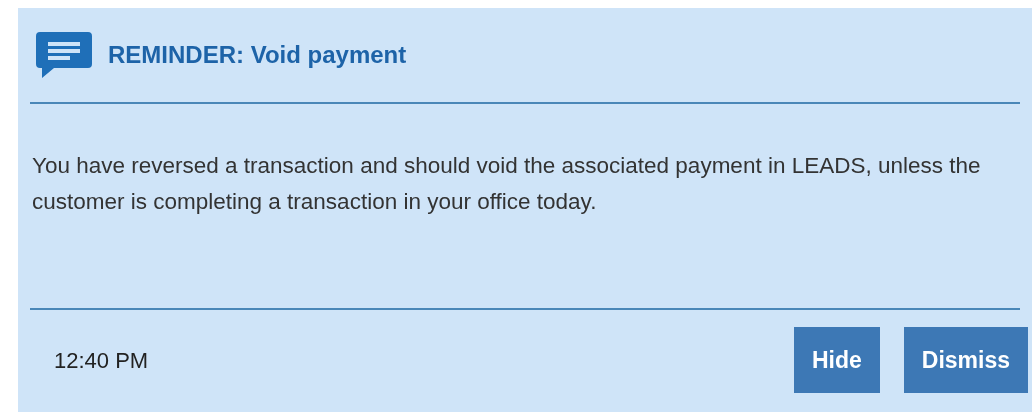 Image resolution: width=1032 pixels, height=412 pixels. I want to click on hide-button: Hide, so click(836, 360).